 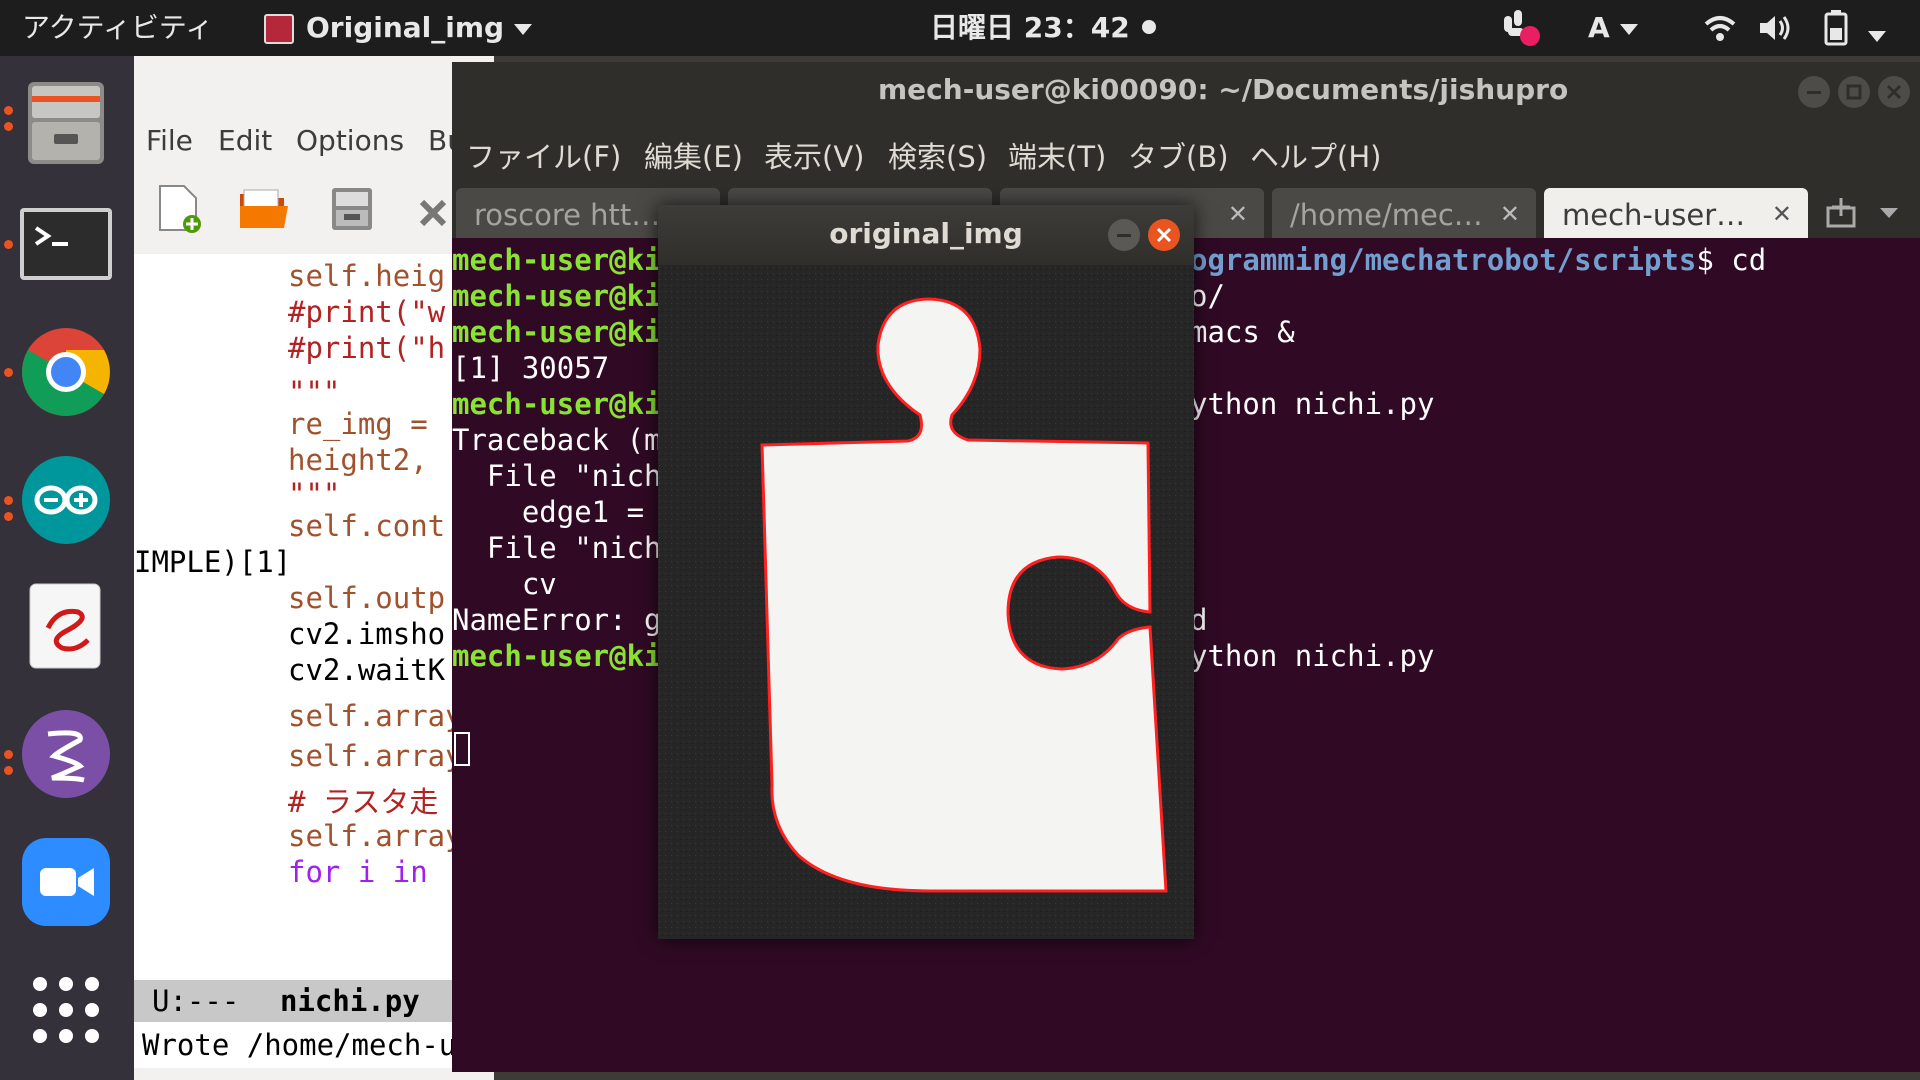 What do you see at coordinates (1315, 155) in the screenshot?
I see `menu-help-ja: ヘルプ(H)` at bounding box center [1315, 155].